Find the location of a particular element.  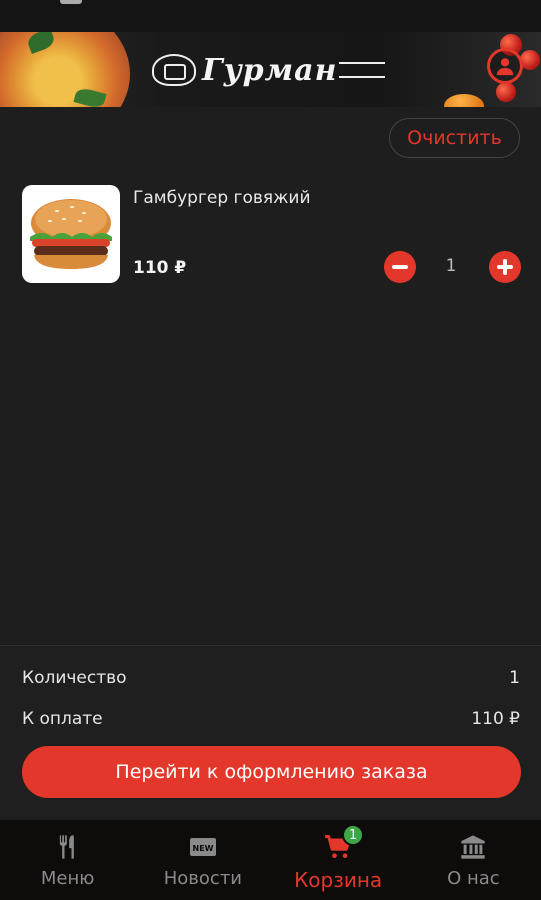

tab-label: Новости is located at coordinates (202, 878).